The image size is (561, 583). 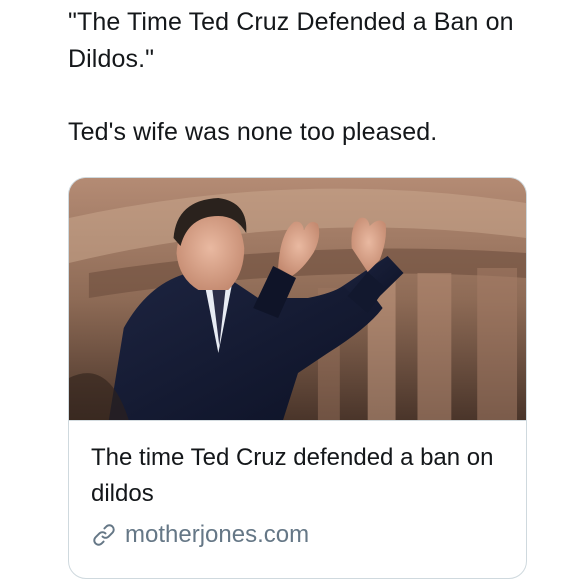 I want to click on card-domain-link: motherjones.com, so click(x=296, y=535).